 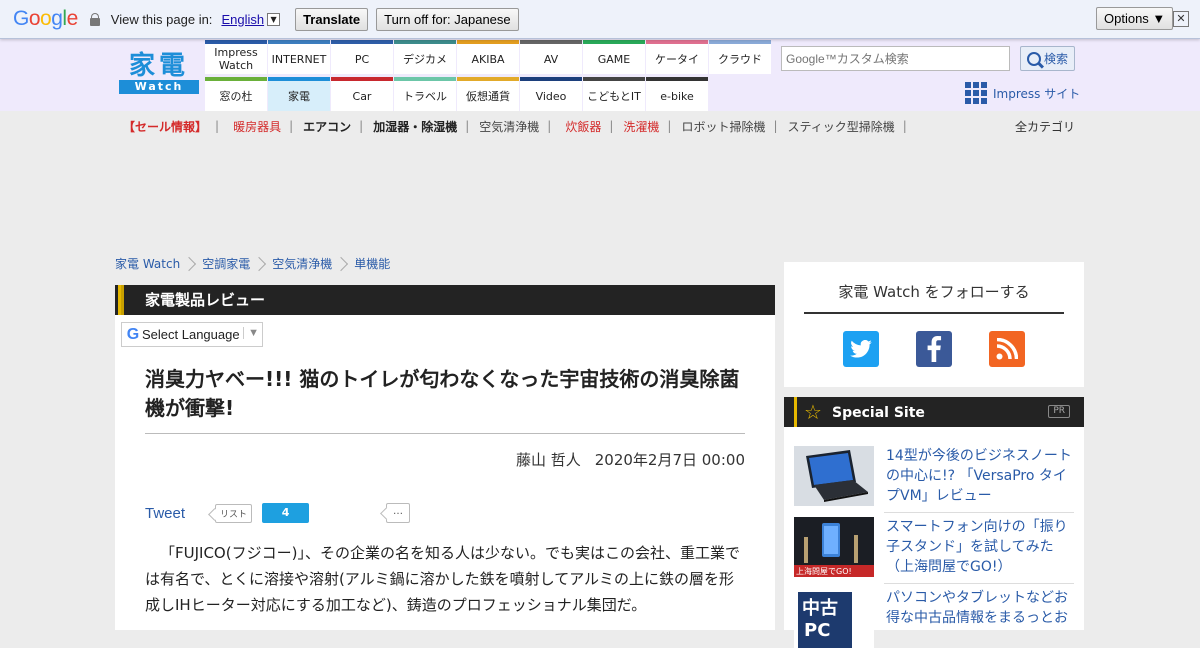 I want to click on lock-icon, so click(x=94, y=19).